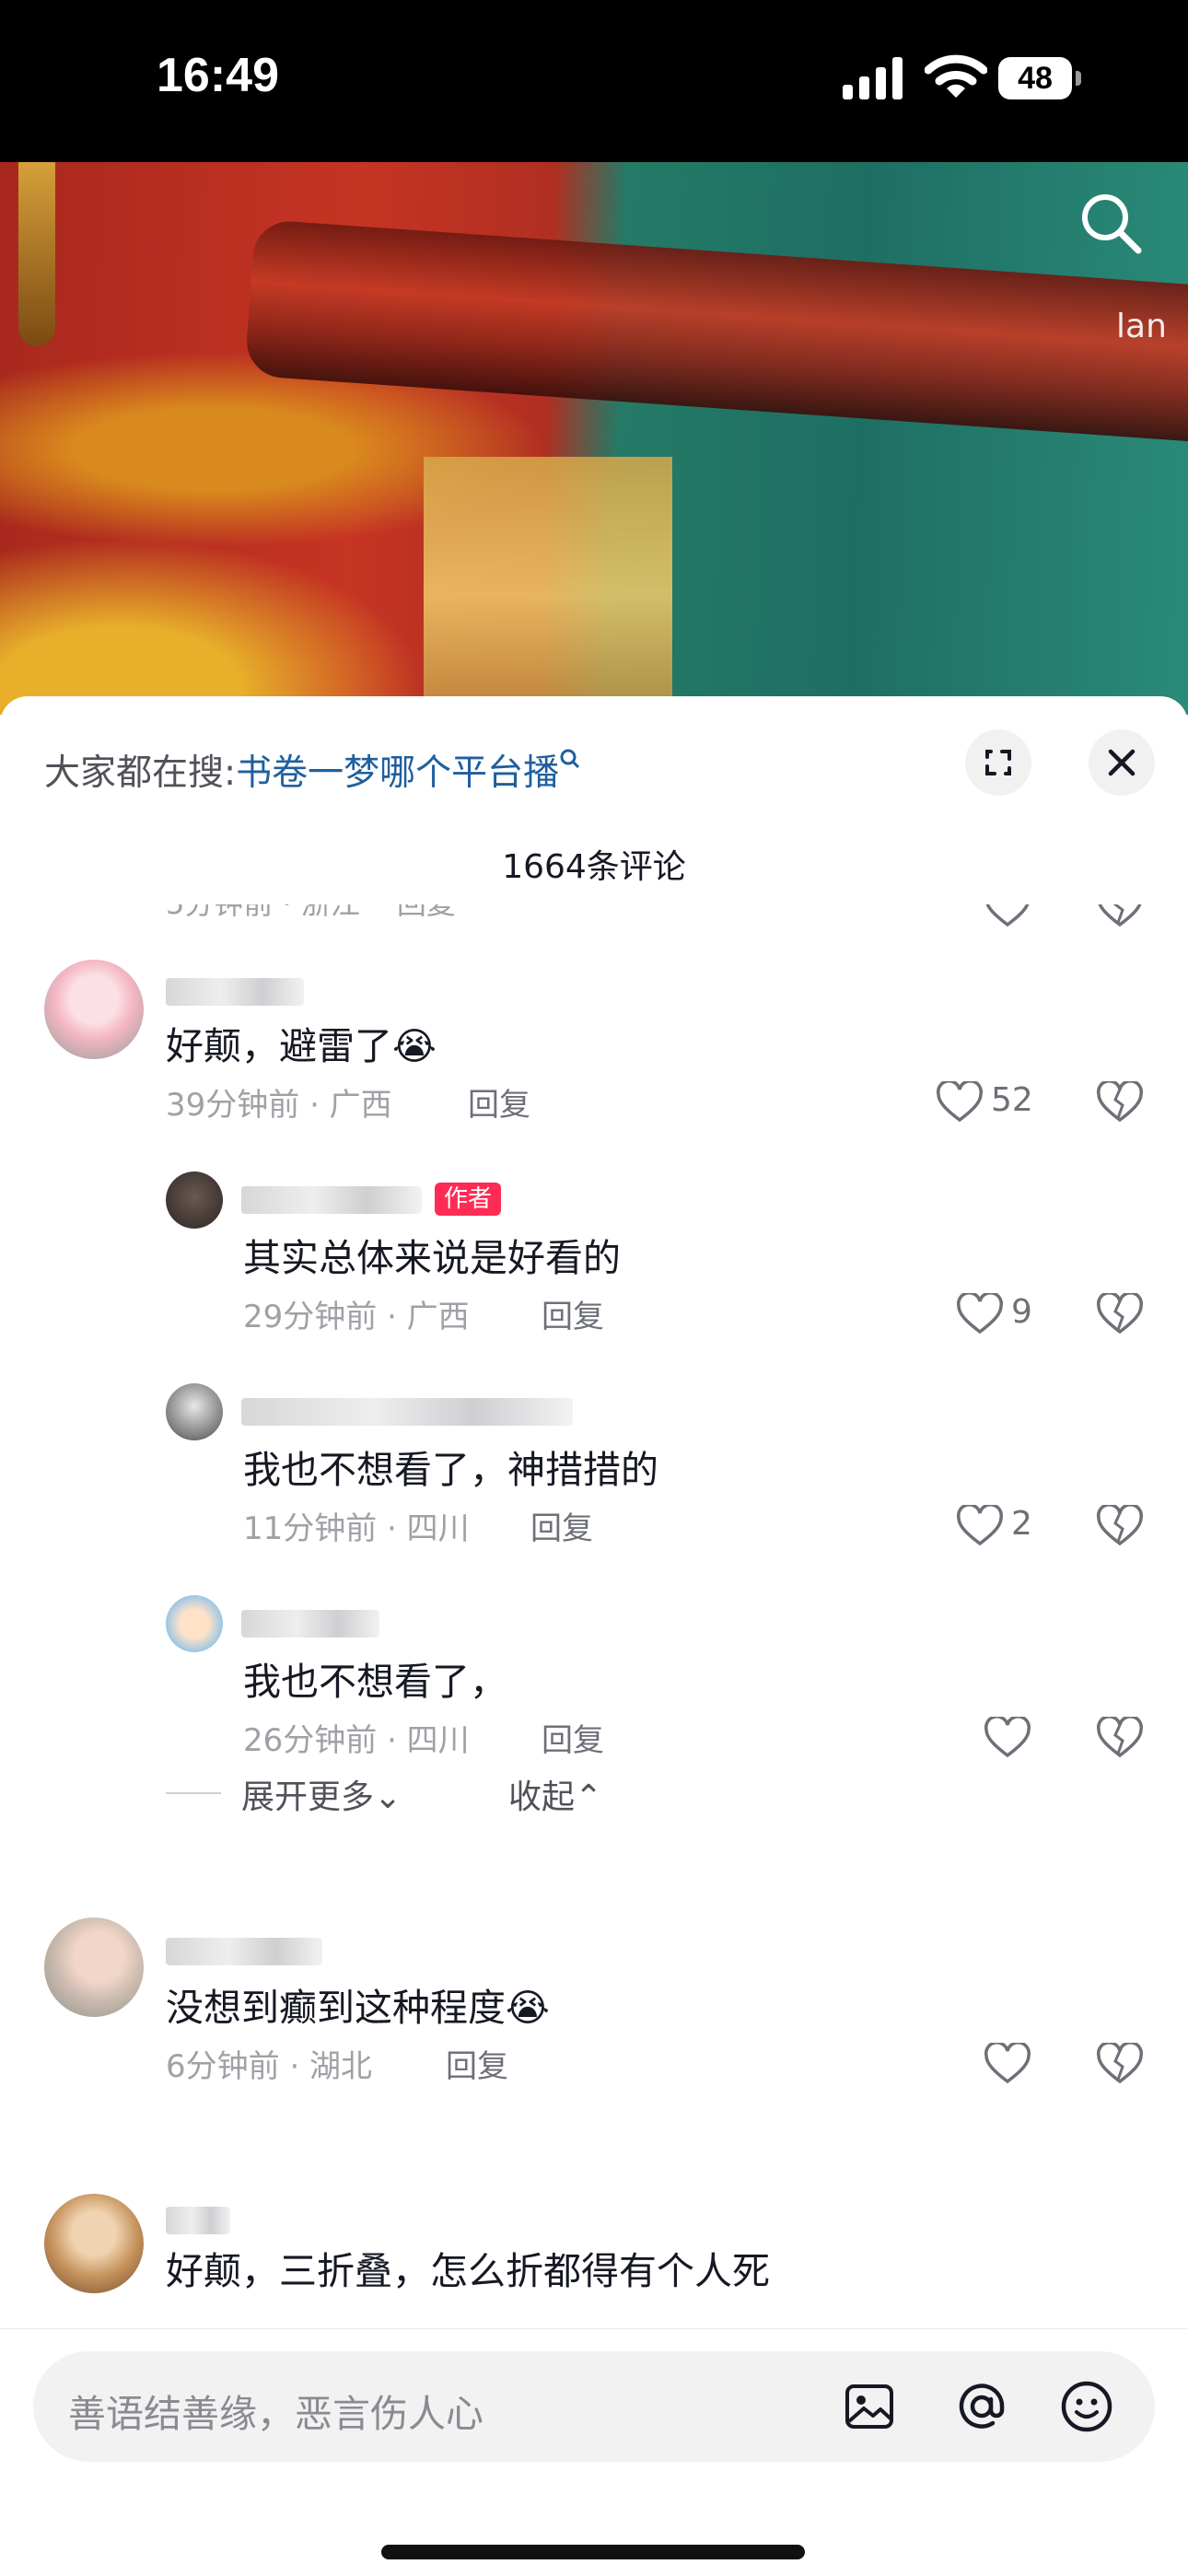  What do you see at coordinates (432, 1258) in the screenshot?
I see `comment-text: 其实总体来说是好看的` at bounding box center [432, 1258].